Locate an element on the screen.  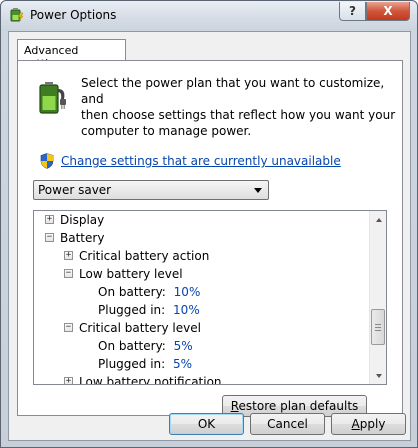
apply-button: Apply is located at coordinates (368, 424).